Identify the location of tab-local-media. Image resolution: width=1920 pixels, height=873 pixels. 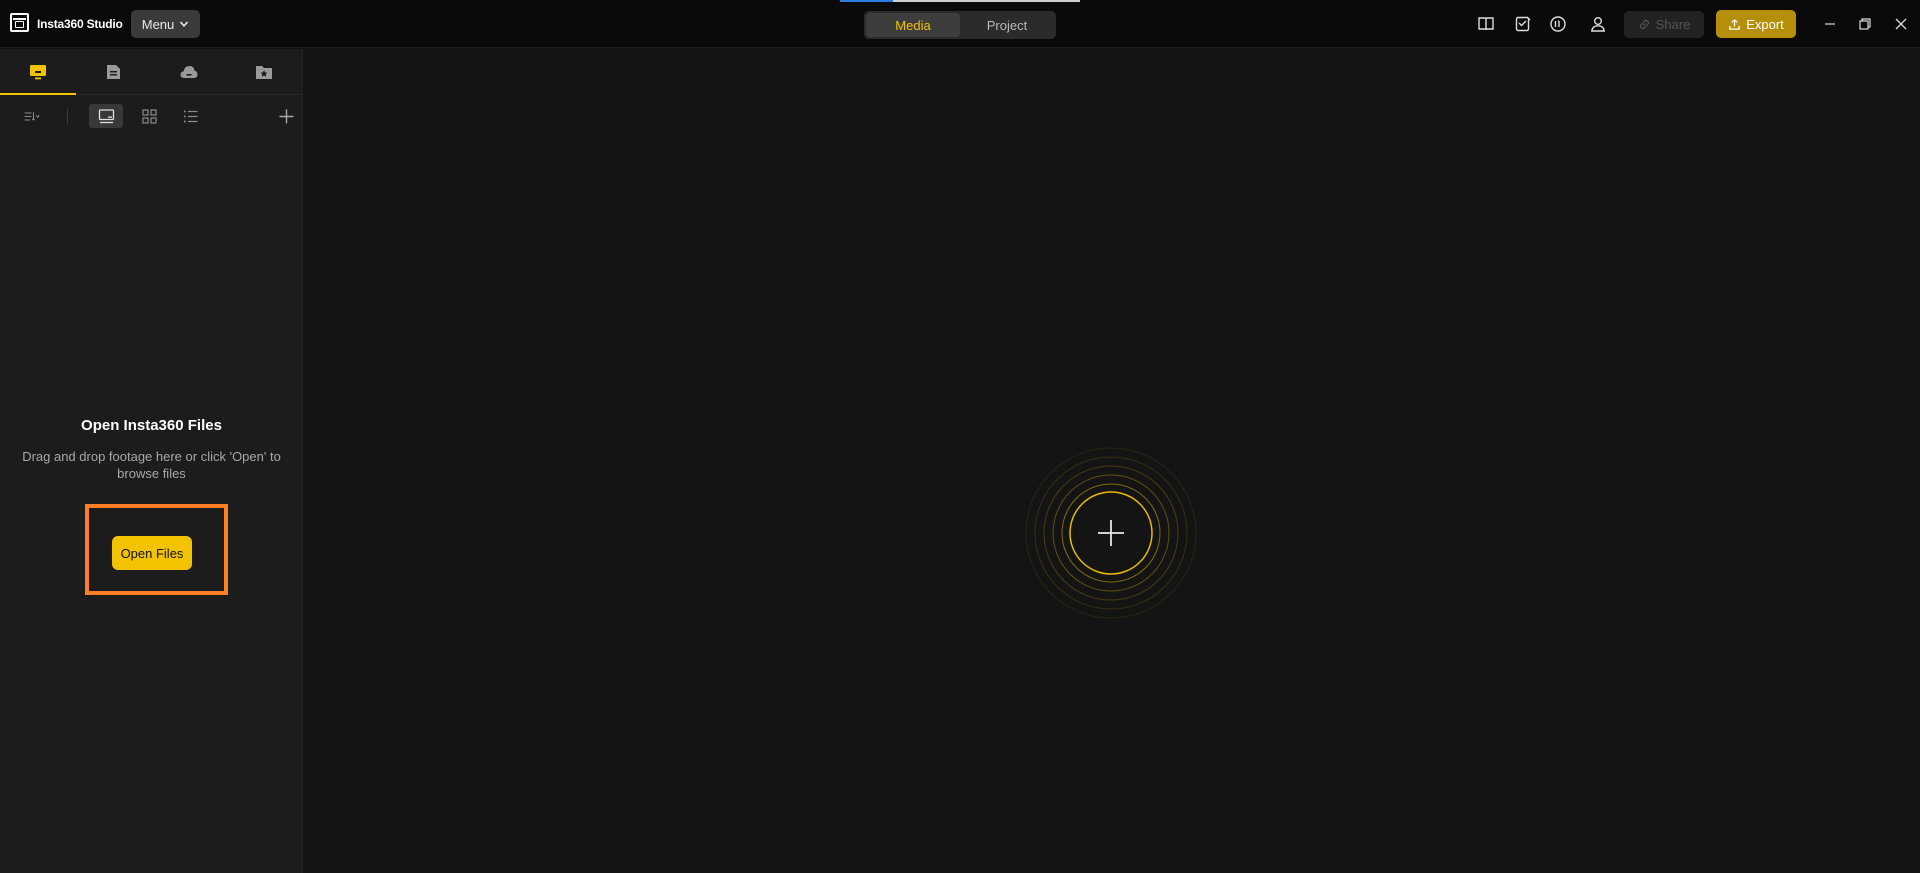
(38, 72).